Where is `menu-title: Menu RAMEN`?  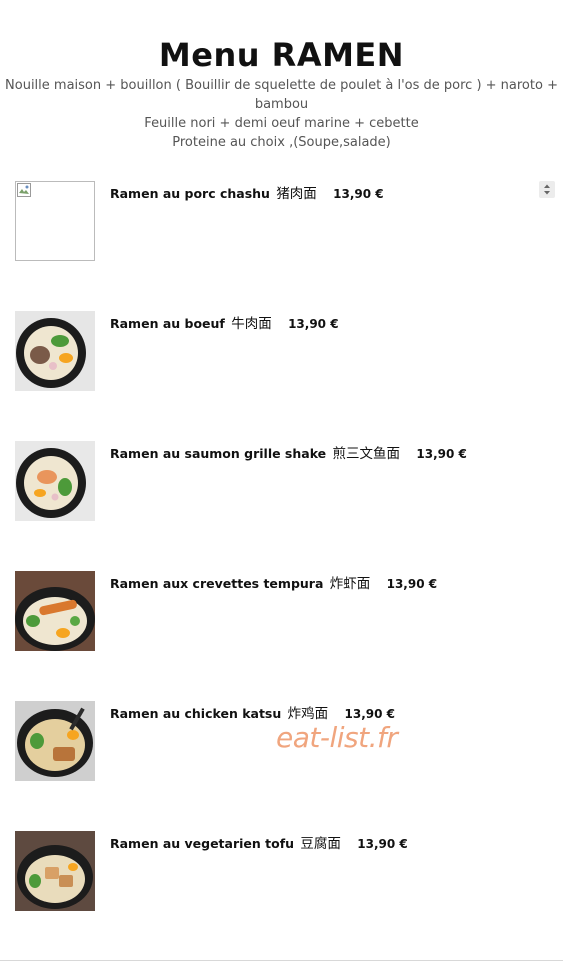
menu-title: Menu RAMEN is located at coordinates (281, 55).